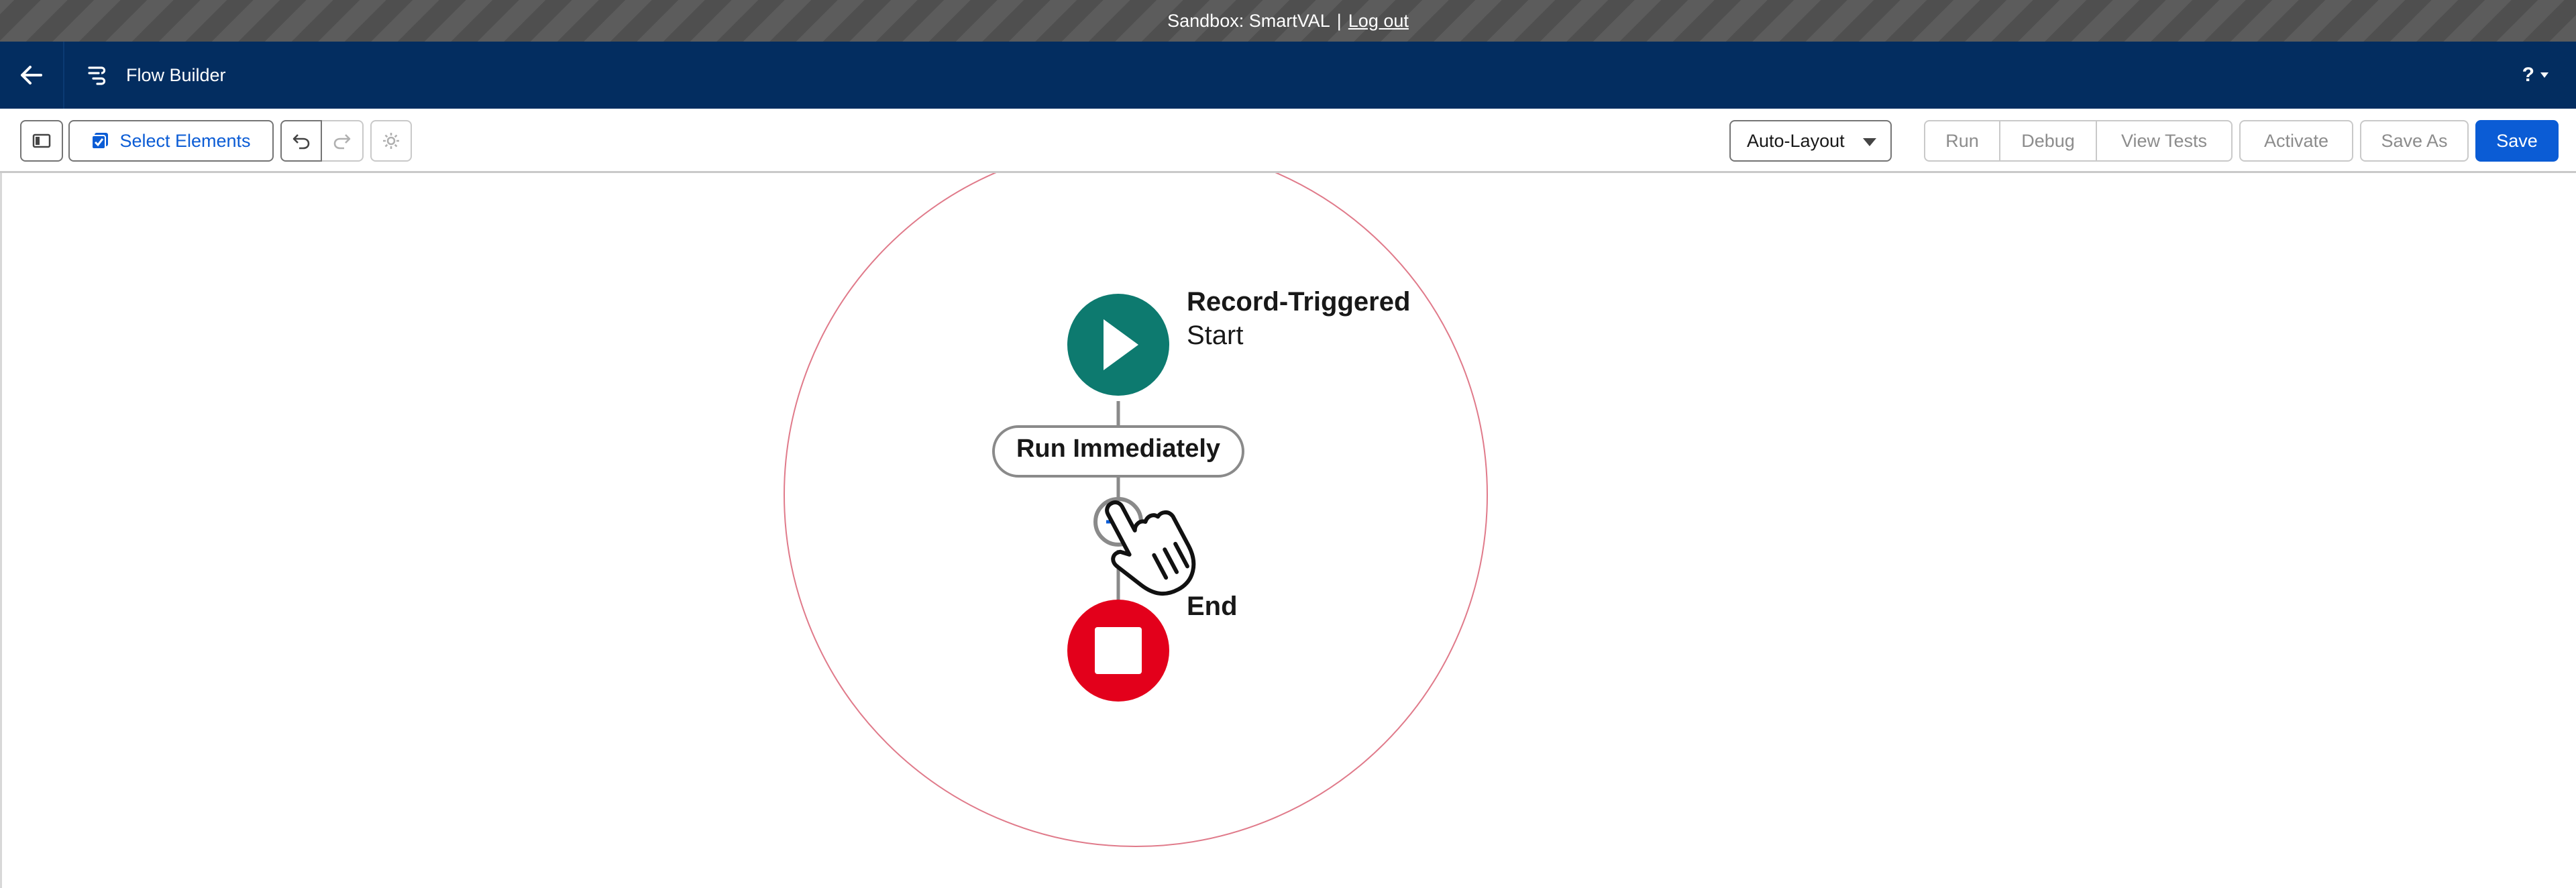  I want to click on save-as-label: Save As, so click(2414, 140).